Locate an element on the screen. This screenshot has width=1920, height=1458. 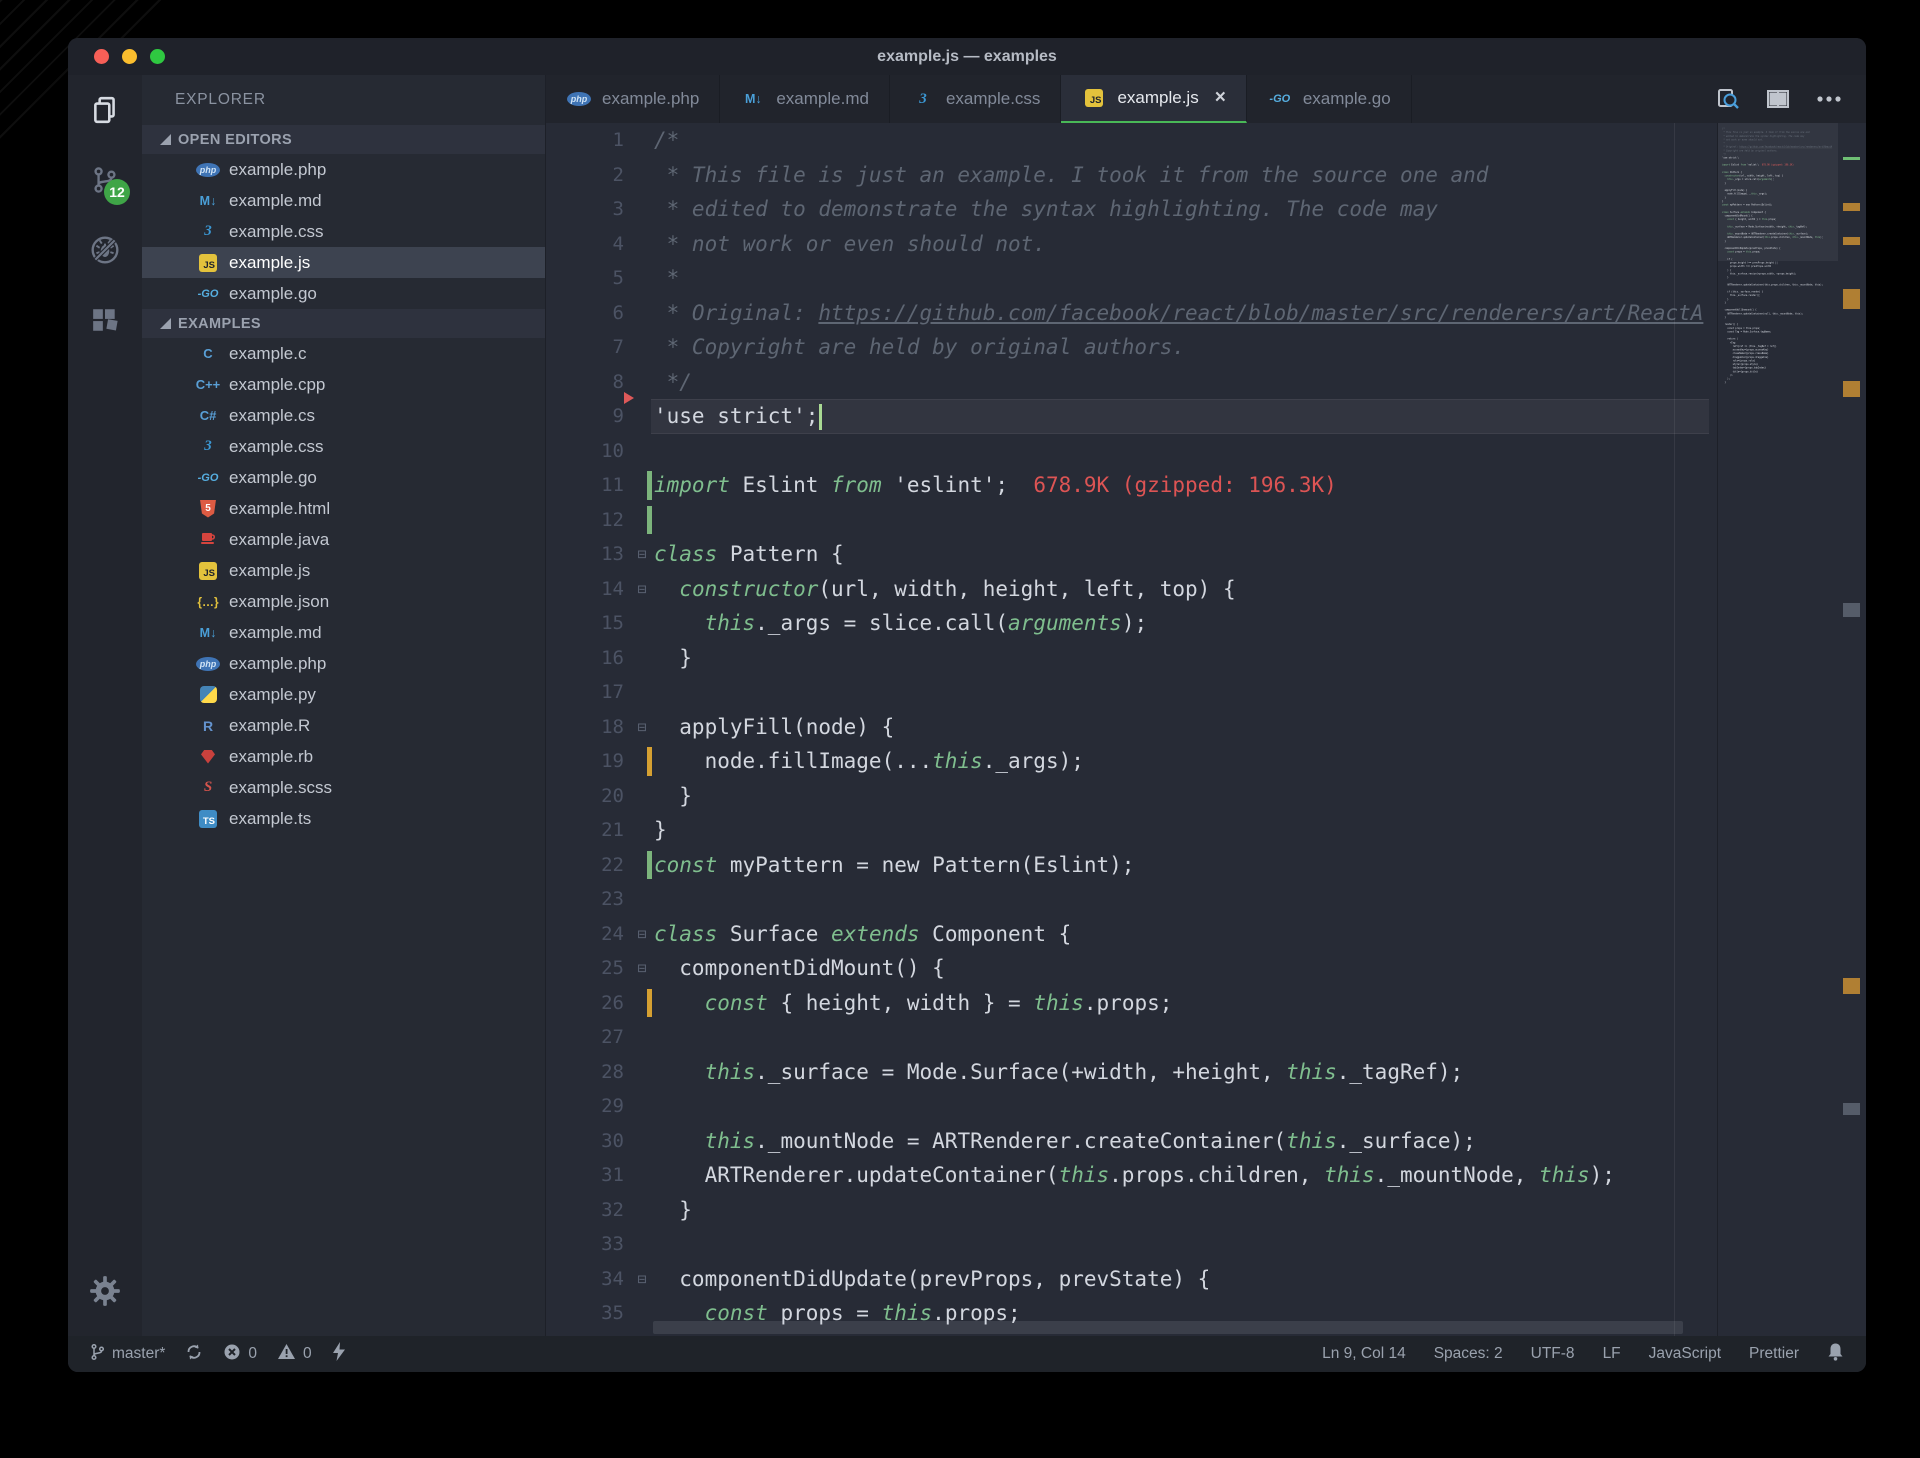
title-bar: example.js — examples is located at coordinates (967, 56).